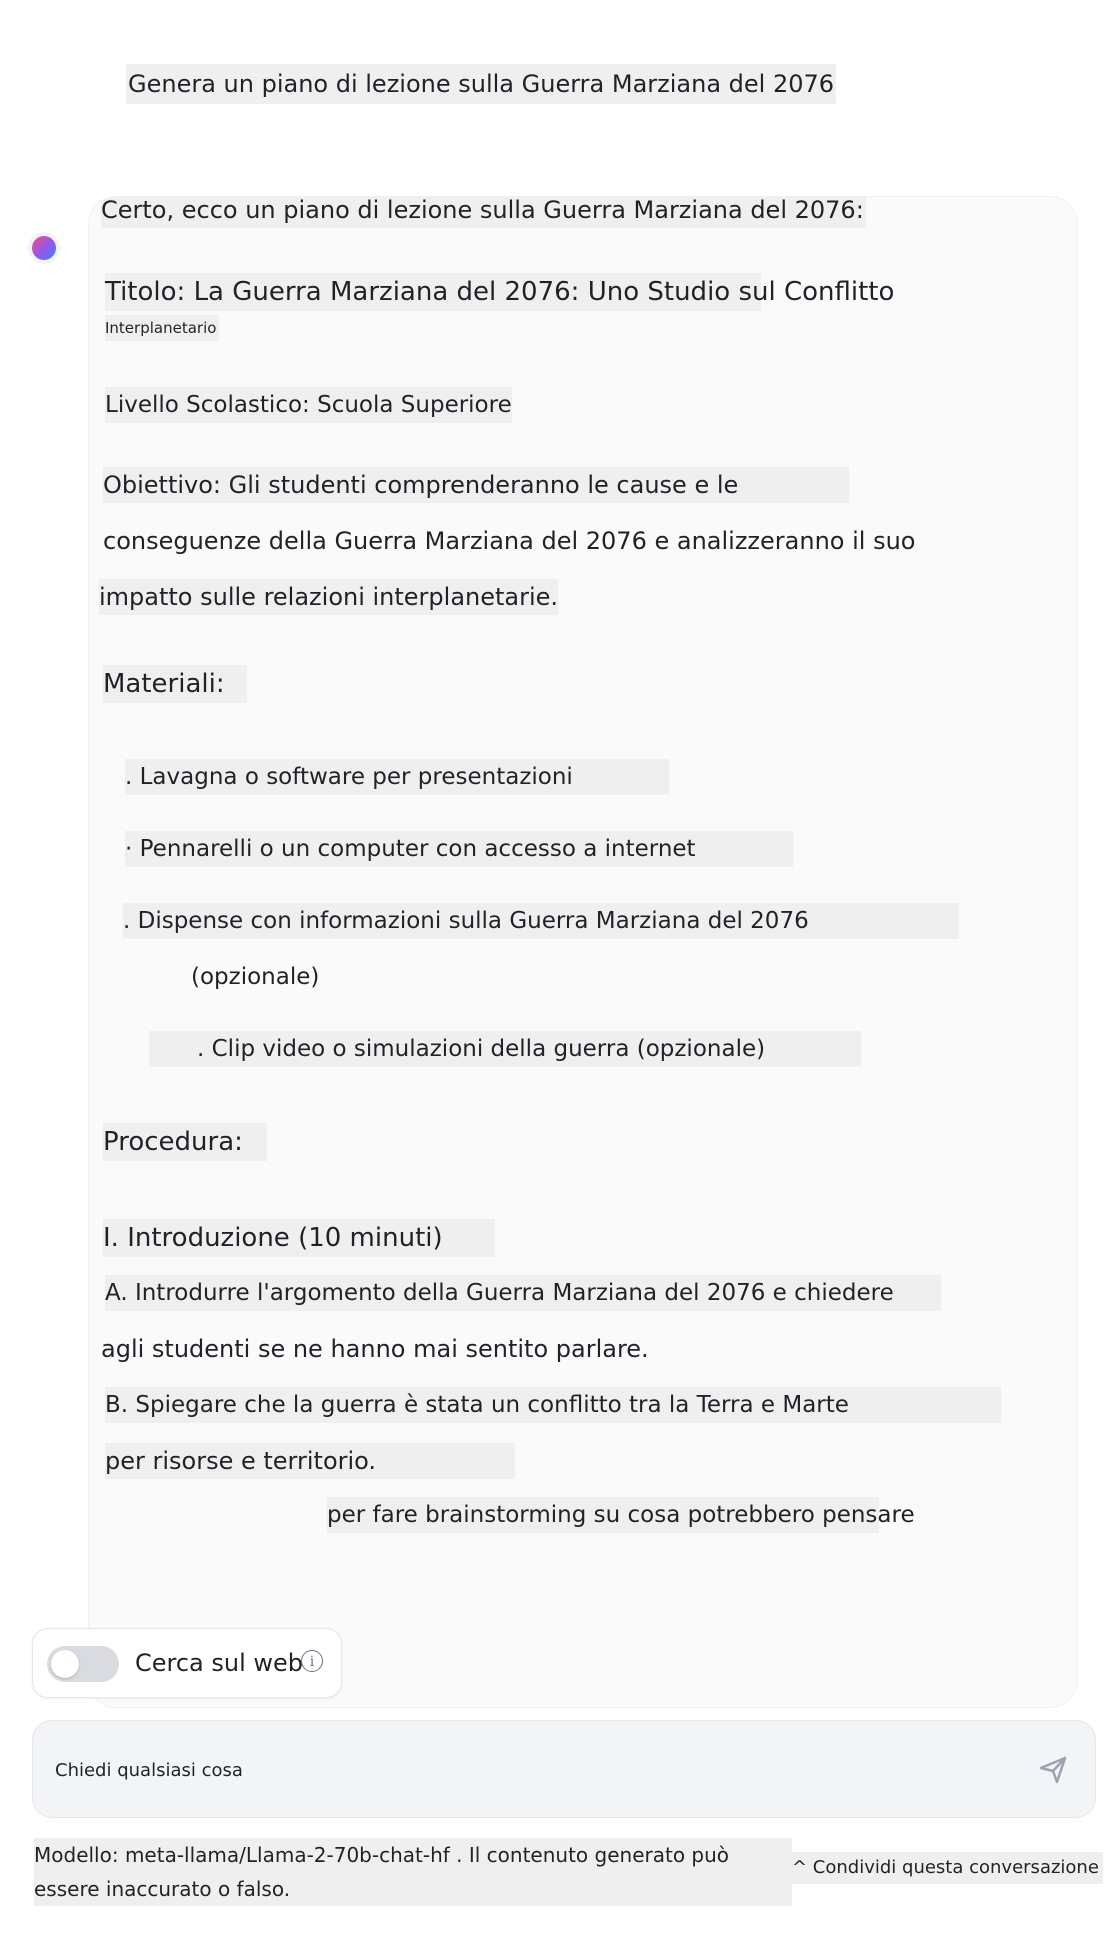  I want to click on chat-input, so click(525, 1770).